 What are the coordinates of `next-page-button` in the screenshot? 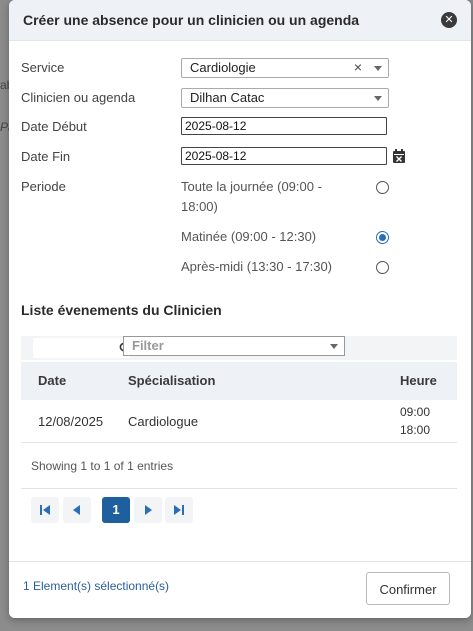 It's located at (148, 510).